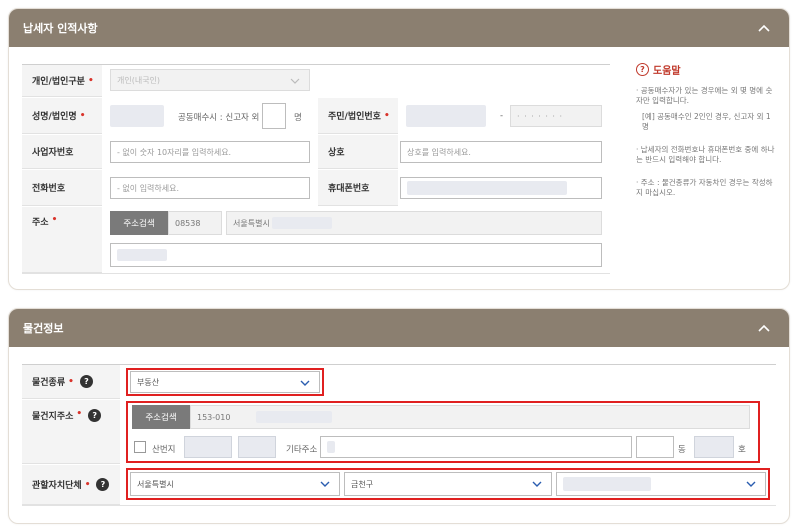 The width and height of the screenshot is (800, 531). I want to click on dong-input, so click(655, 447).